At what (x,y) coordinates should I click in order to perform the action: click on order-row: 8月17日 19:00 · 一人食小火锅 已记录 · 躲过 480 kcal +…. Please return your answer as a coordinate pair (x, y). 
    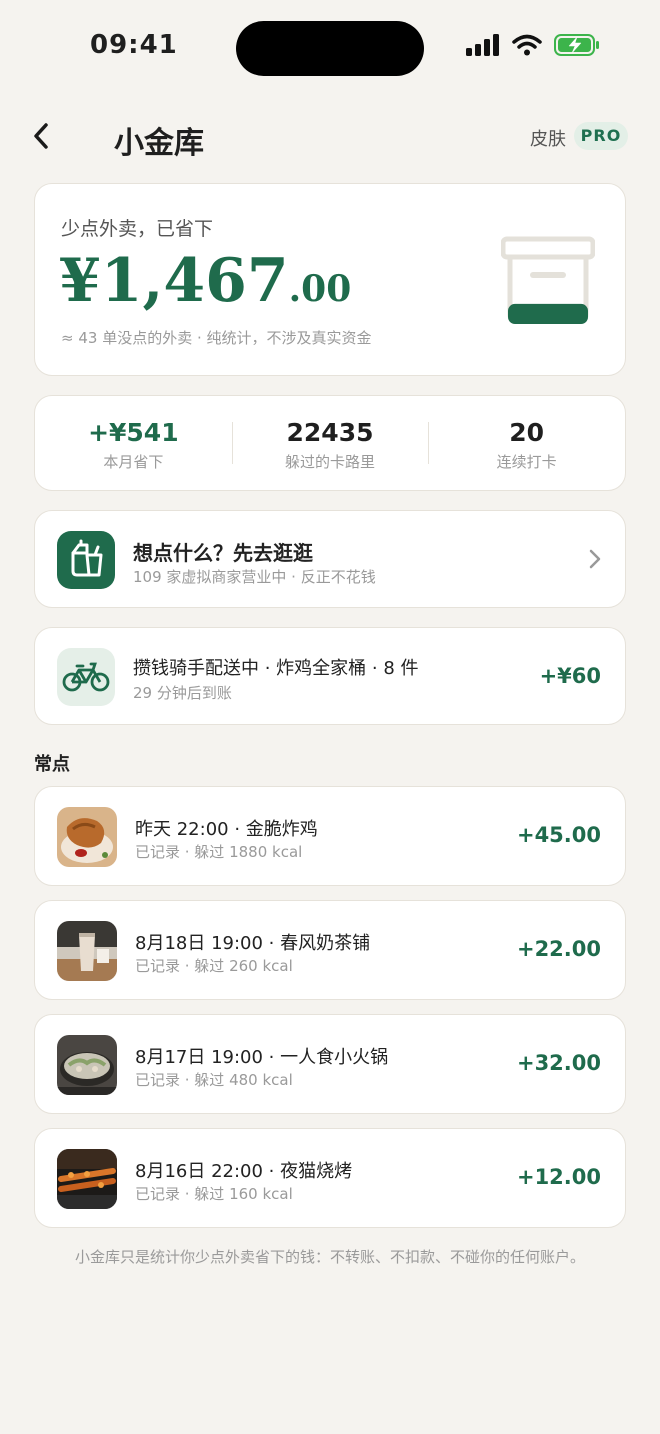
    Looking at the image, I should click on (330, 1064).